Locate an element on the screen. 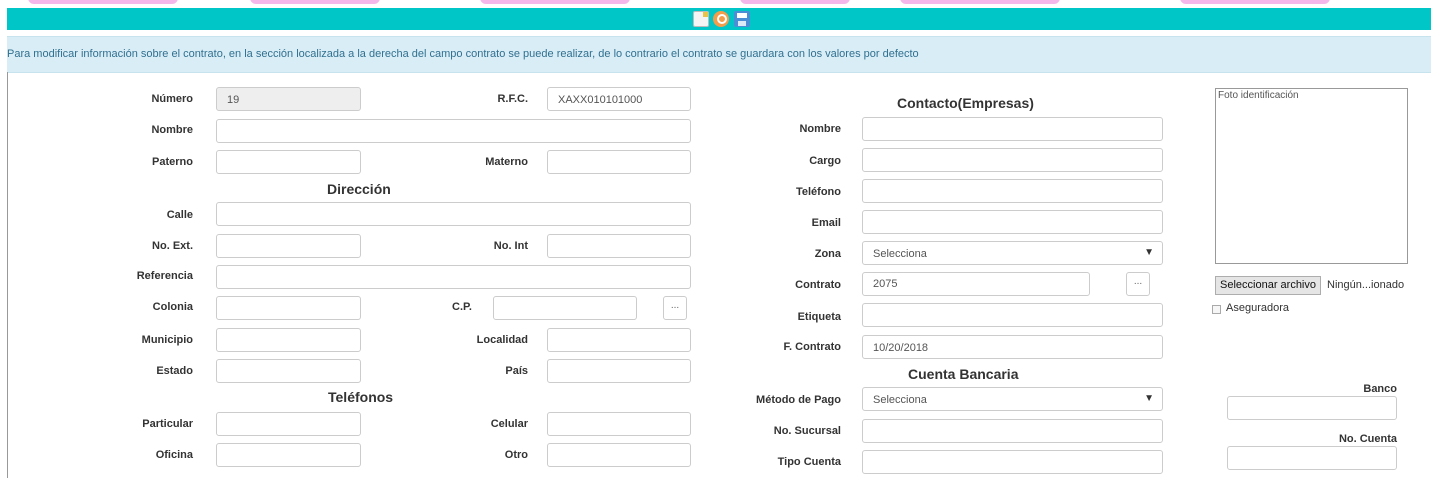  oficina-label: Oficina is located at coordinates (174, 455).